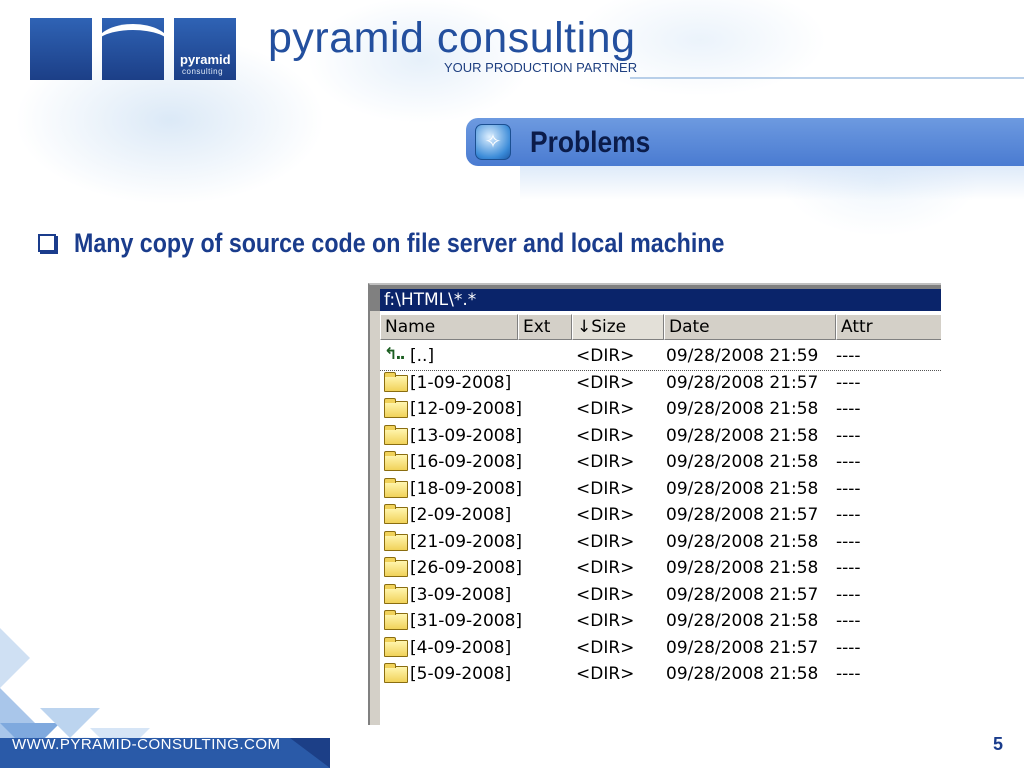 Image resolution: width=1024 pixels, height=768 pixels. I want to click on column-header: Name Ext ↓Size Date Attr, so click(660, 327).